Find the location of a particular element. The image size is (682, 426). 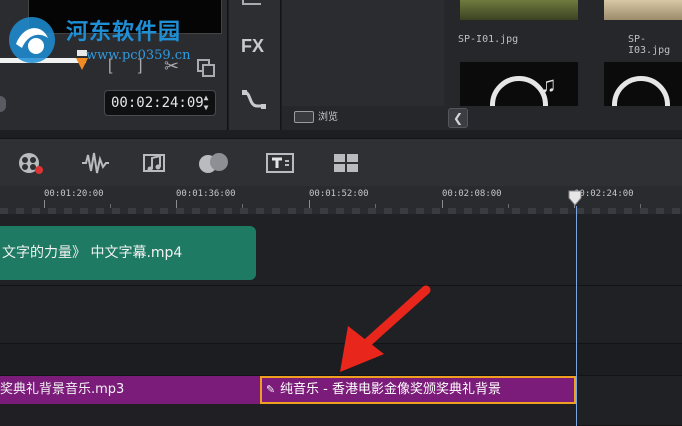

thumbnail-filename-1: SP-I01.jpg is located at coordinates (488, 39).